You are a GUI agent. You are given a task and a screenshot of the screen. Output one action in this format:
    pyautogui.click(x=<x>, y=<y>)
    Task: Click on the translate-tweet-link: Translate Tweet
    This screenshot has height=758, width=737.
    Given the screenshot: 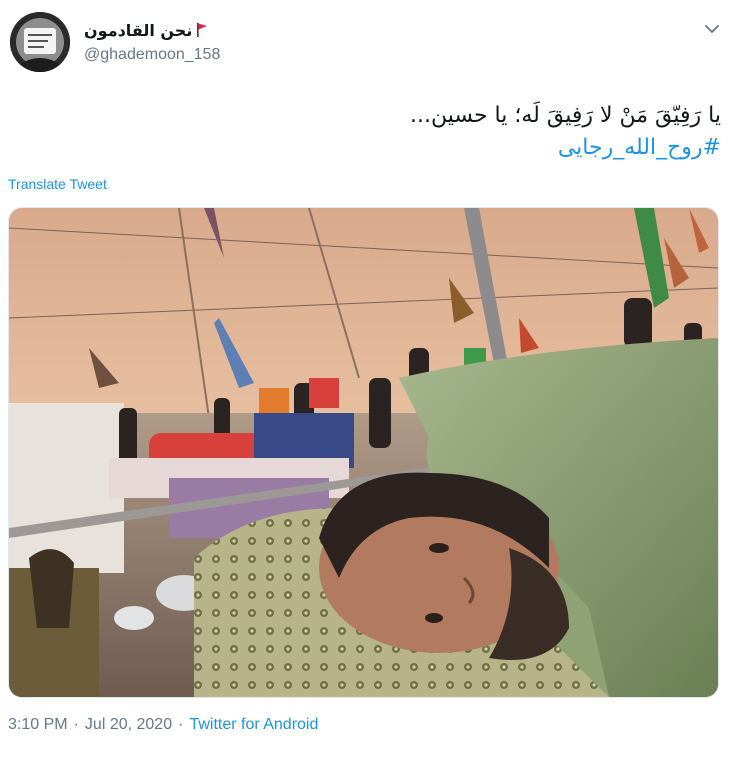 What is the action you would take?
    pyautogui.click(x=57, y=184)
    